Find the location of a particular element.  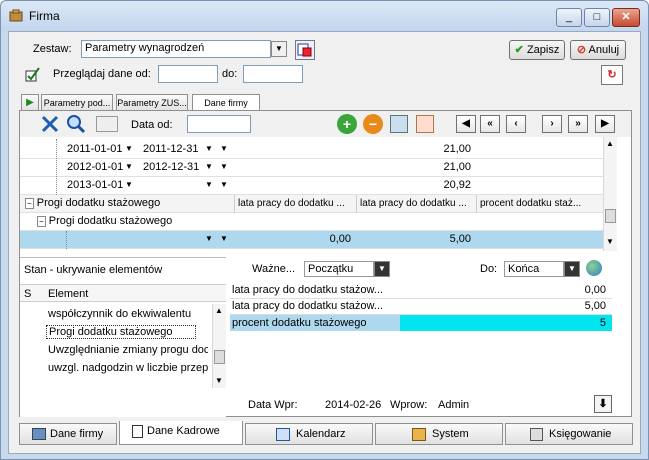

date-row: 2011-01-01 ▼ 2011-12-31 ▼ ▼ 21,00 is located at coordinates (318, 150).